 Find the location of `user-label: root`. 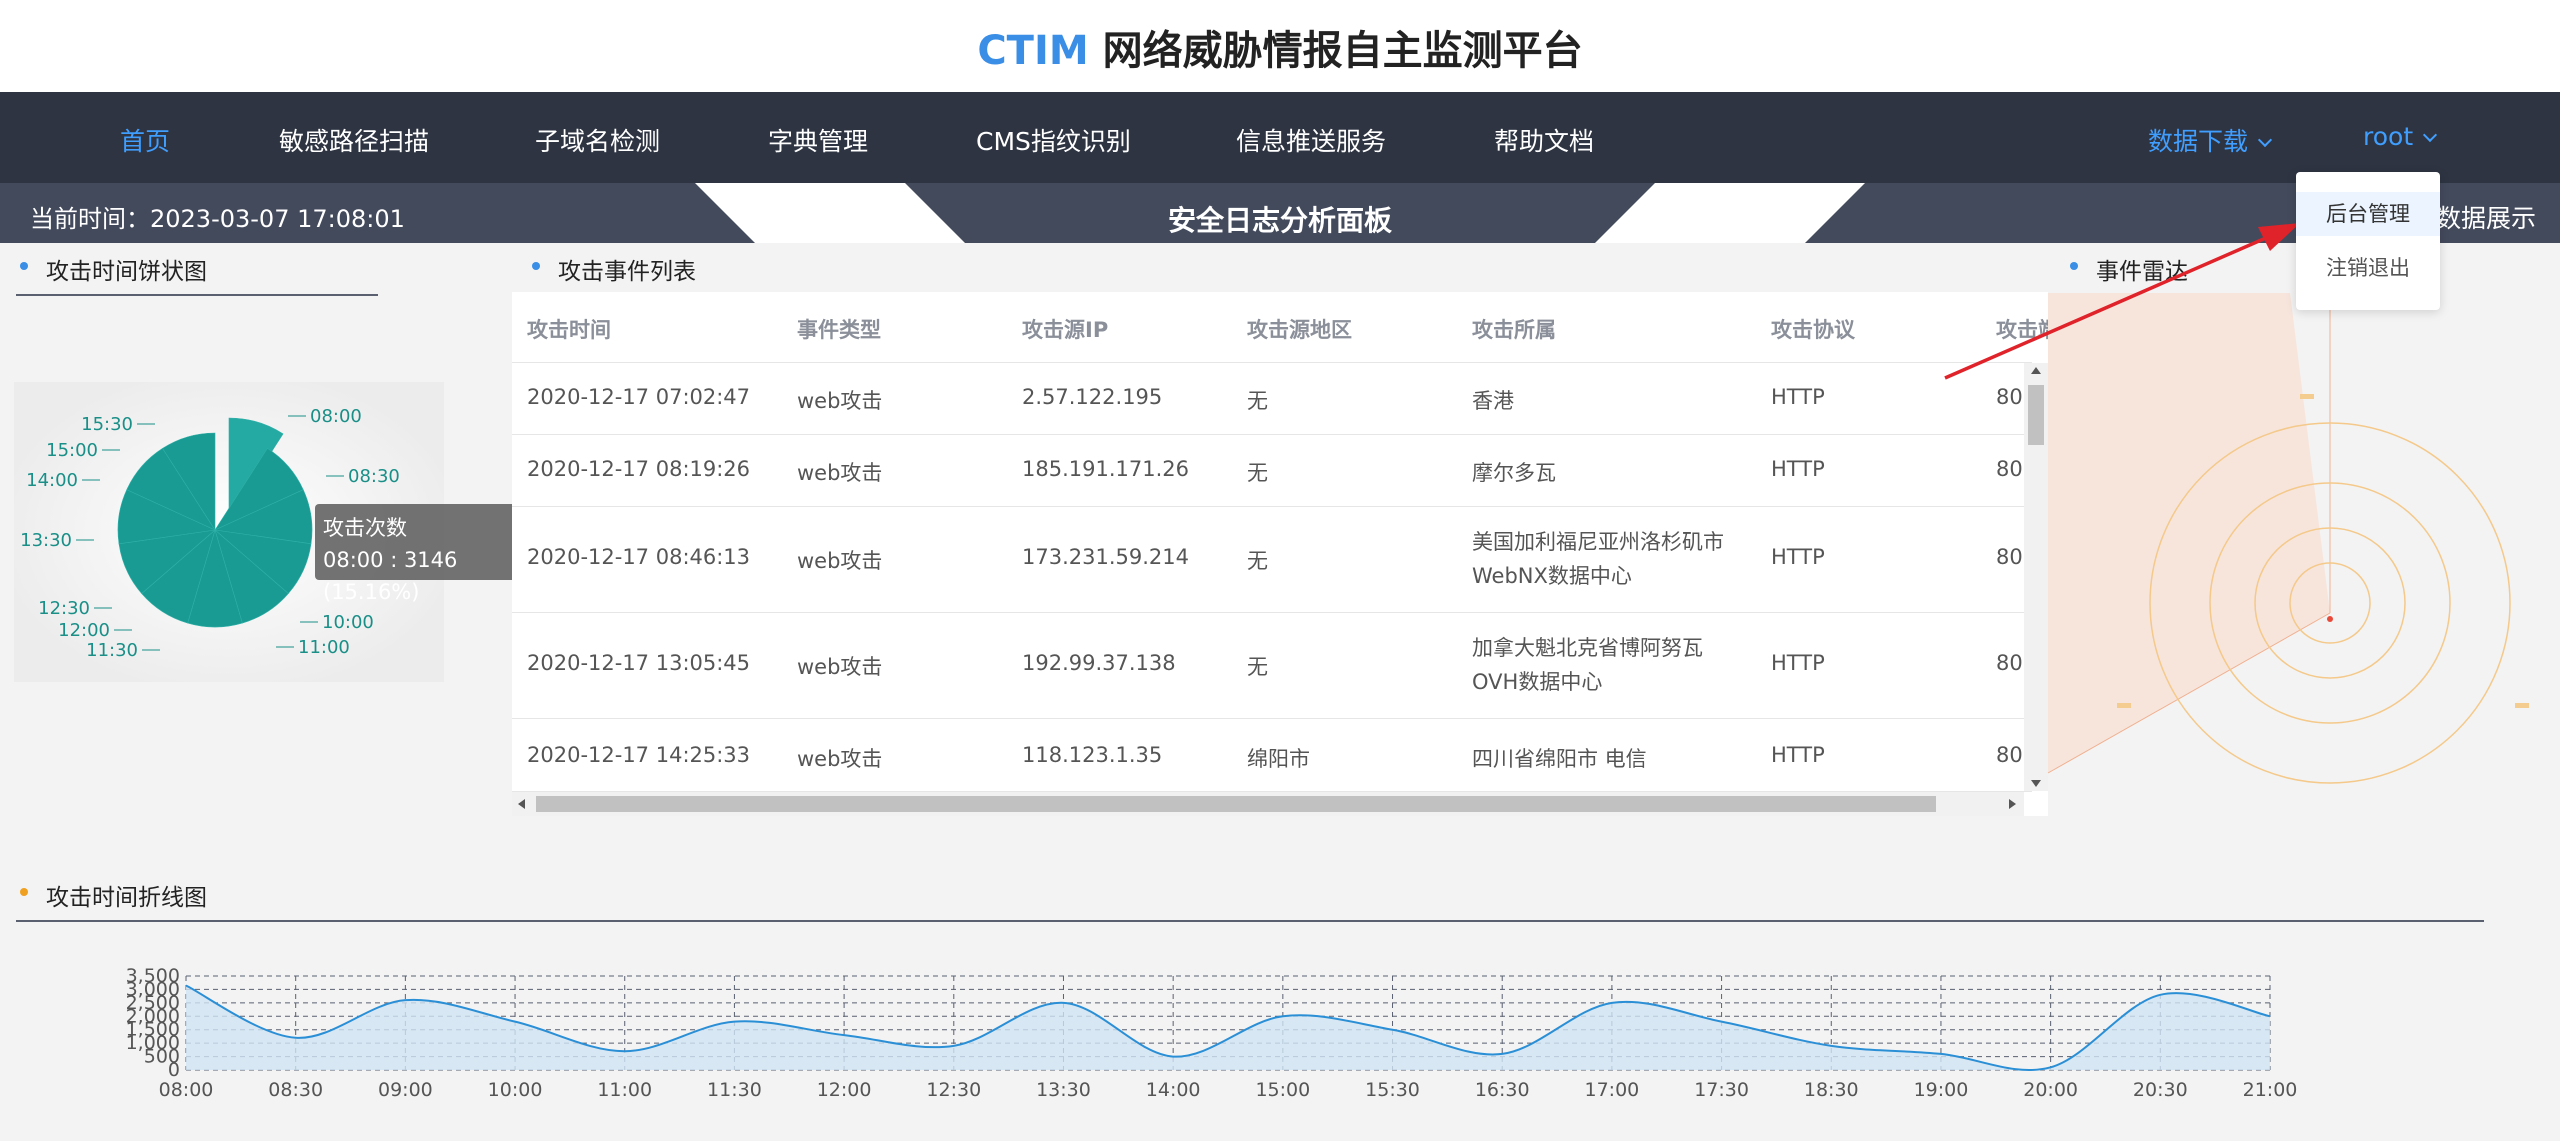

user-label: root is located at coordinates (2388, 136).